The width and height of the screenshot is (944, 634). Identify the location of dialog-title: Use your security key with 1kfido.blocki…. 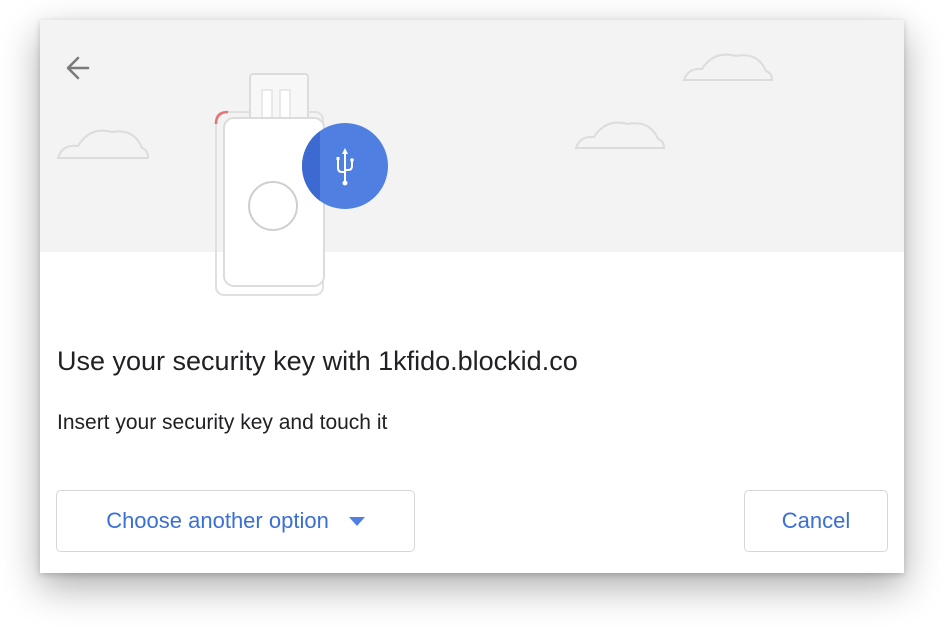
(317, 361).